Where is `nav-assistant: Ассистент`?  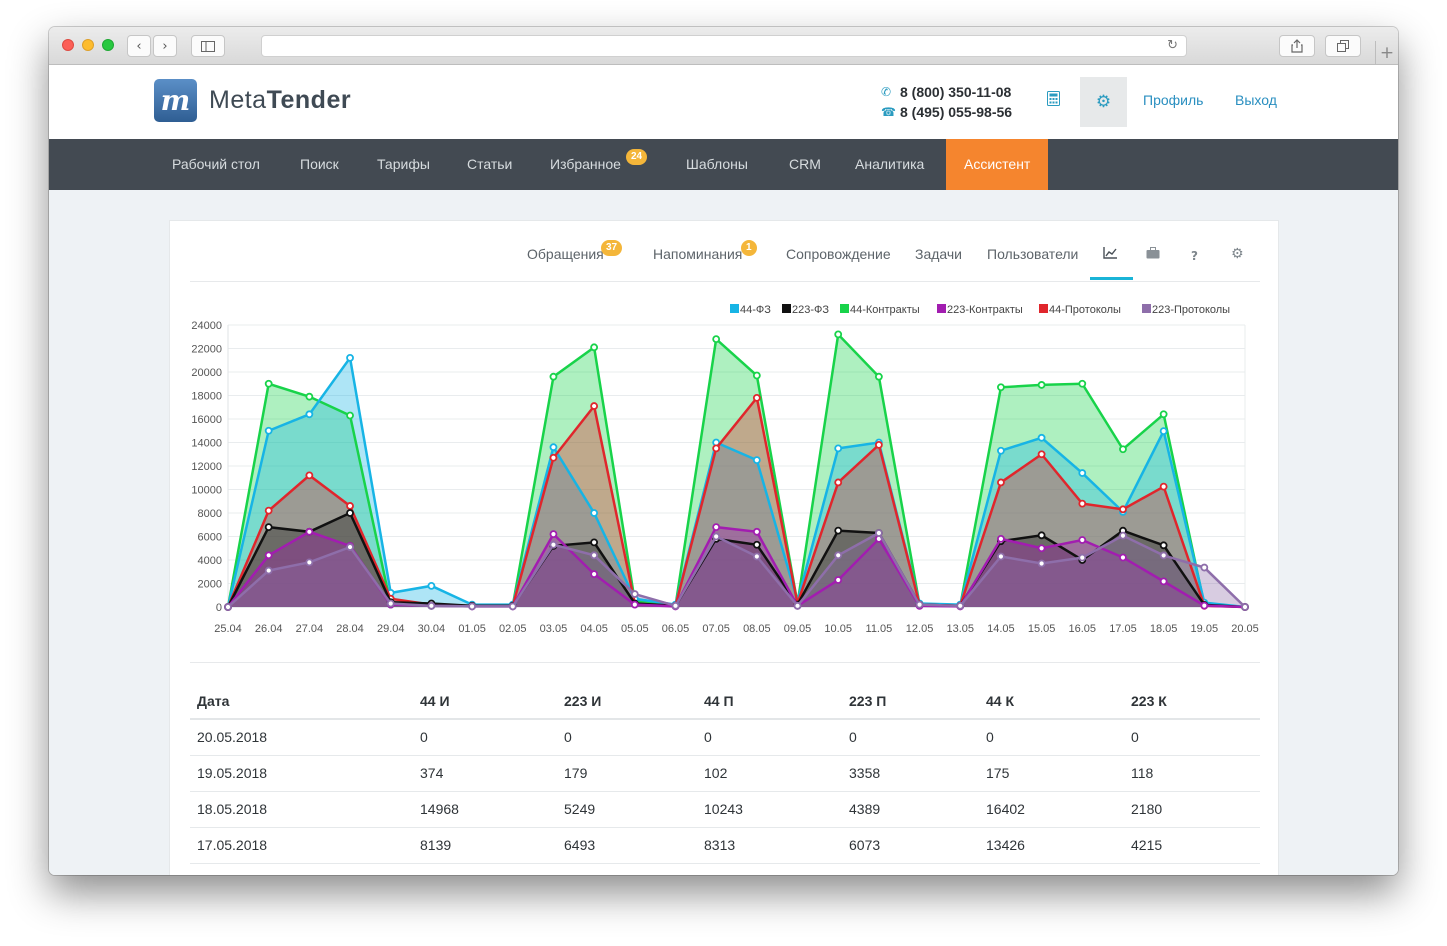
nav-assistant: Ассистент is located at coordinates (997, 164).